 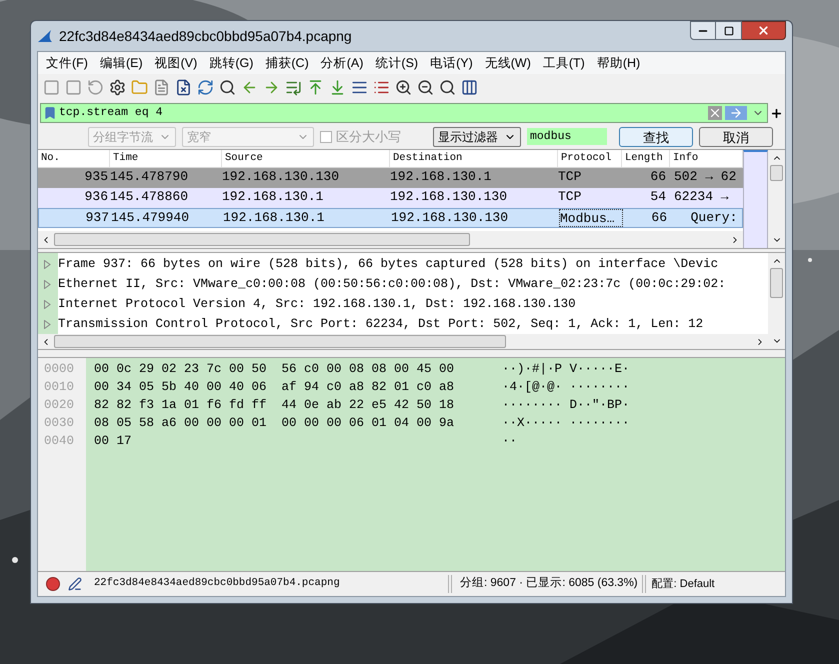 What do you see at coordinates (776, 113) in the screenshot?
I see `add-icon` at bounding box center [776, 113].